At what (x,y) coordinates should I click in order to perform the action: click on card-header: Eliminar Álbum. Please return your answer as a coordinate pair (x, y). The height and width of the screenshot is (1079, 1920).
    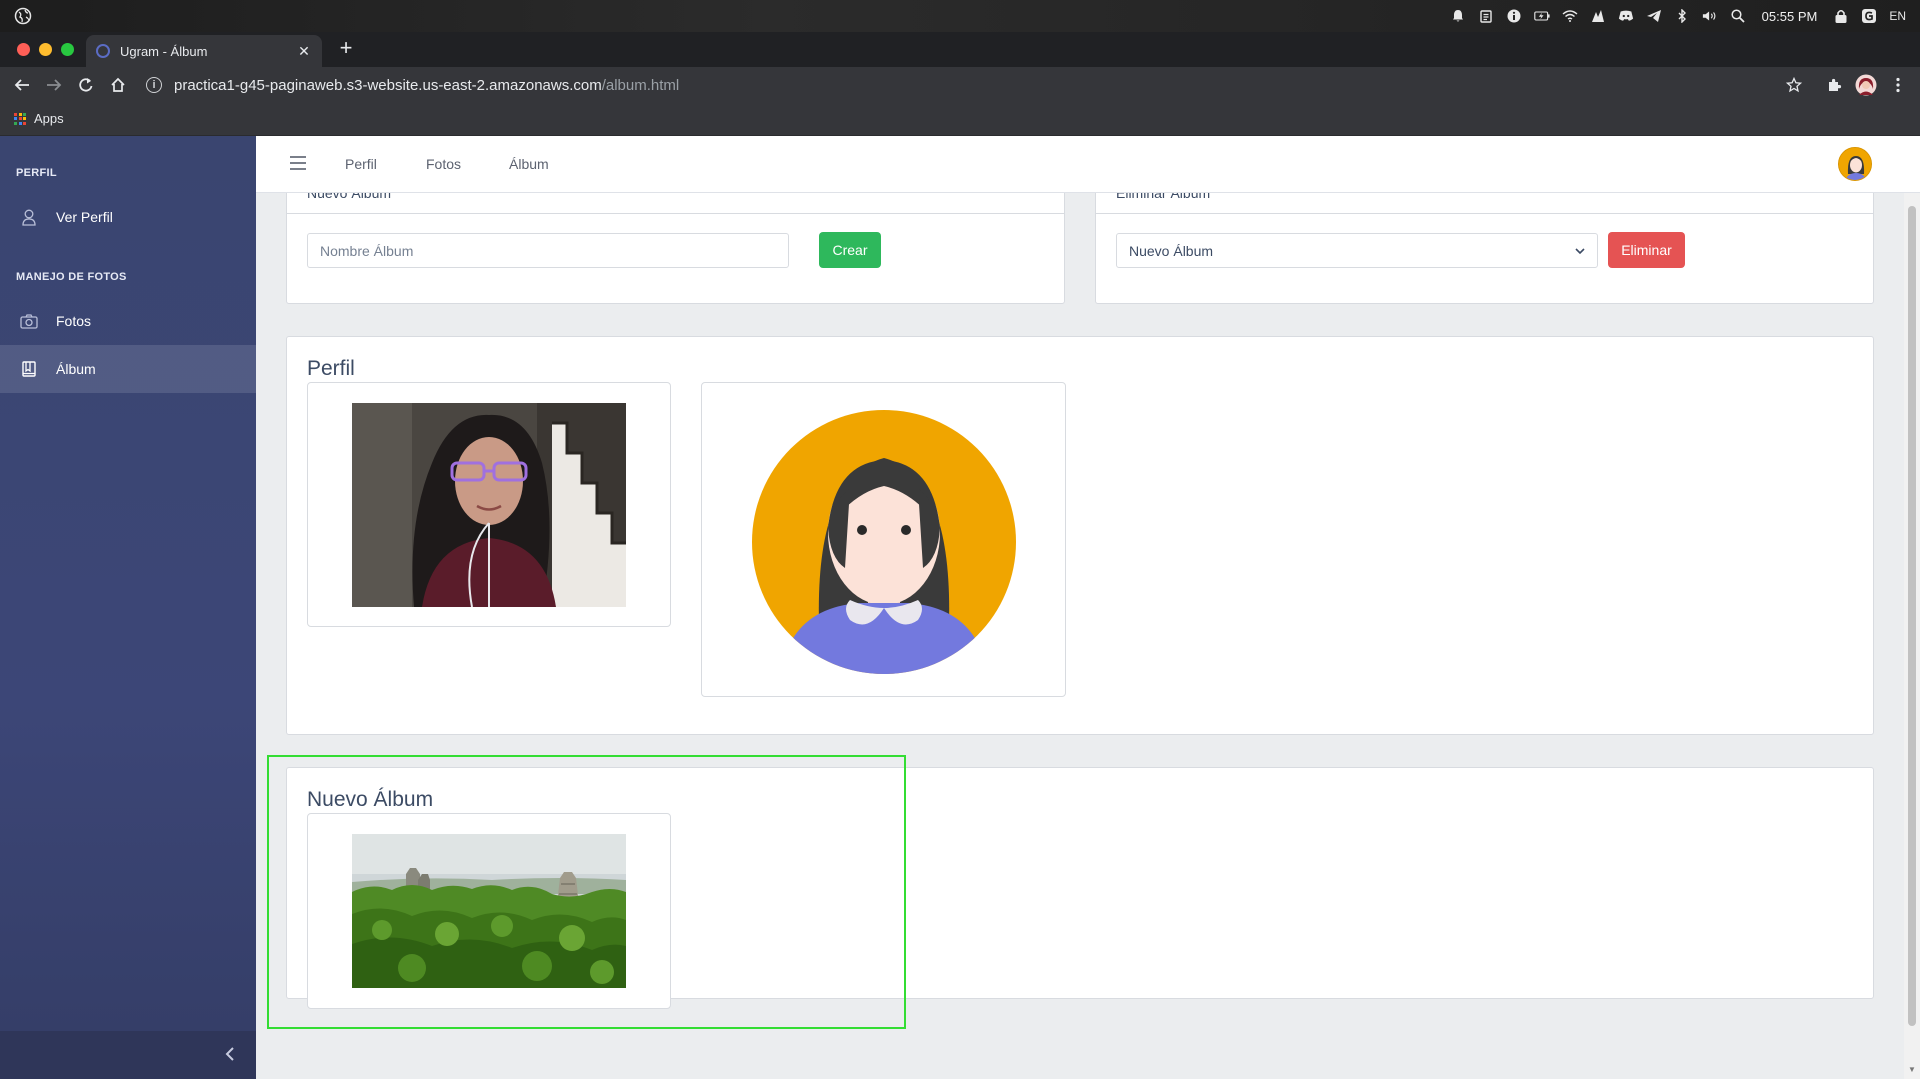
    Looking at the image, I should click on (1484, 203).